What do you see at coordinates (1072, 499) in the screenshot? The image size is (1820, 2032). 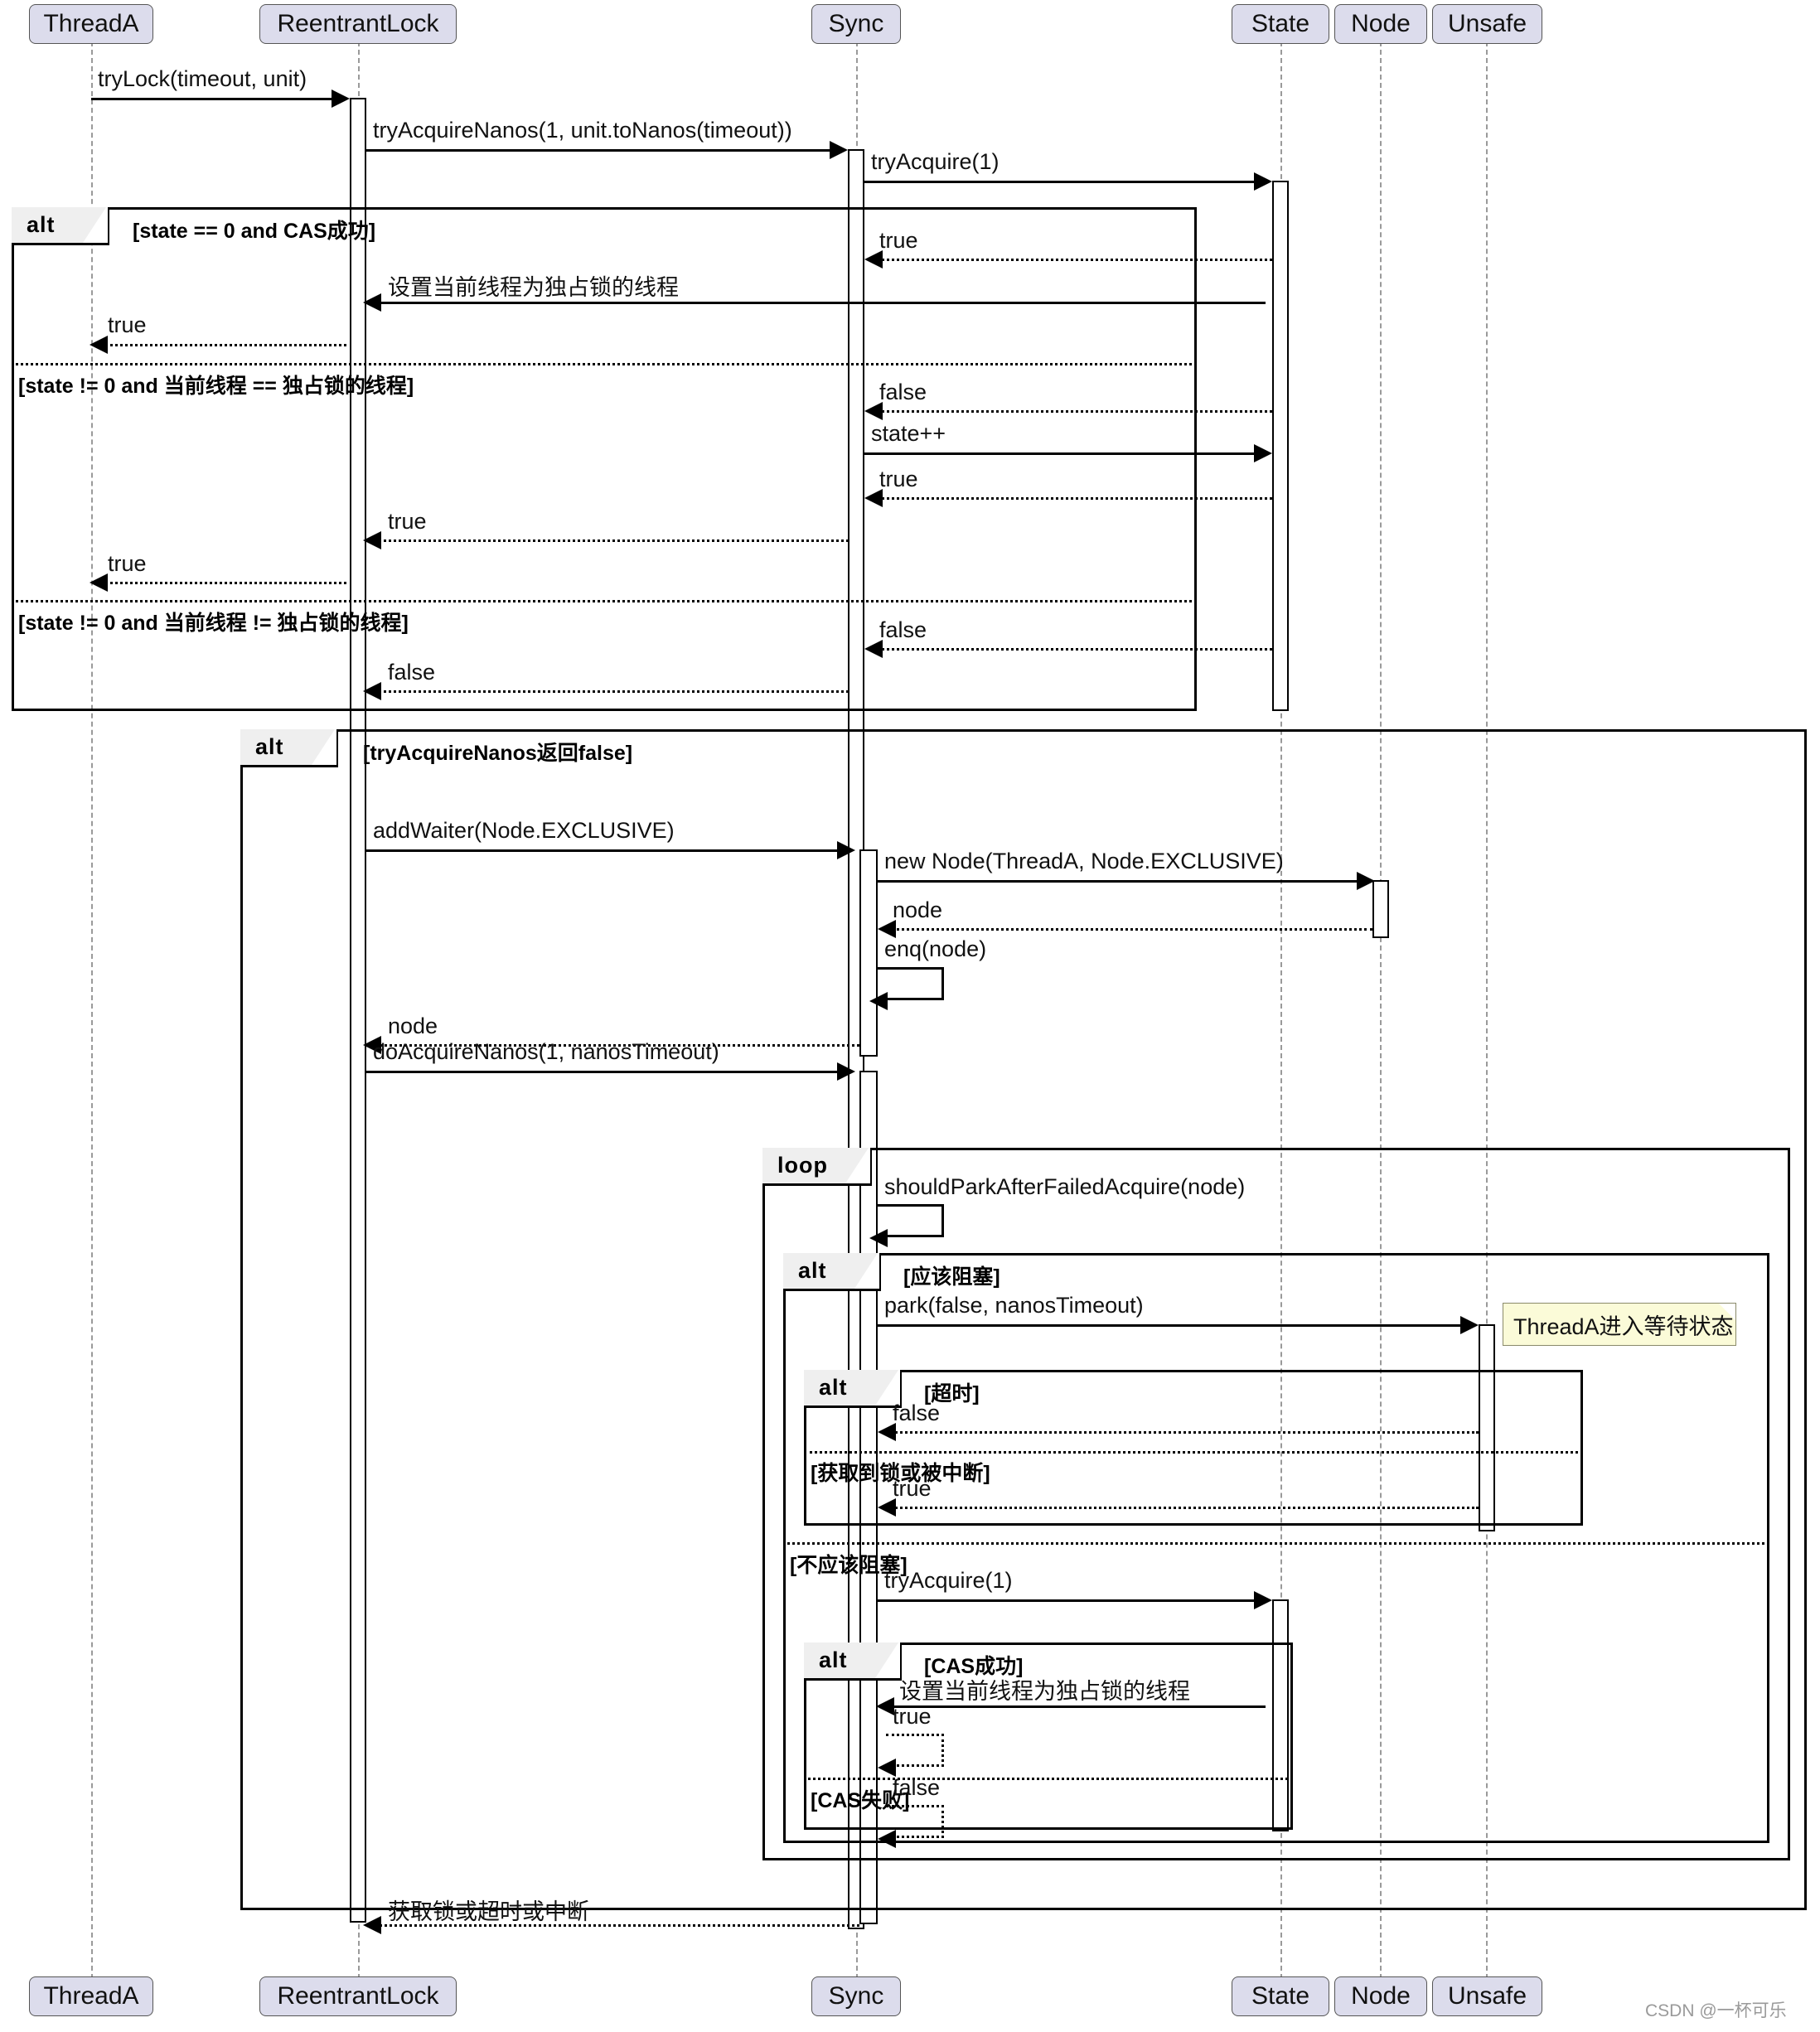 I see `message-true-state-b-line` at bounding box center [1072, 499].